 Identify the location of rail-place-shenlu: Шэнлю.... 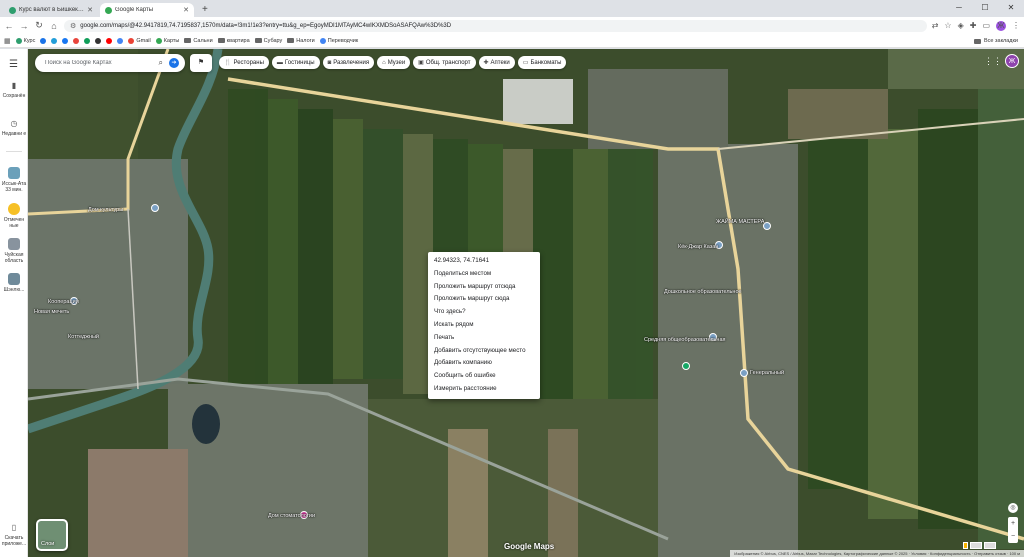
(14, 283).